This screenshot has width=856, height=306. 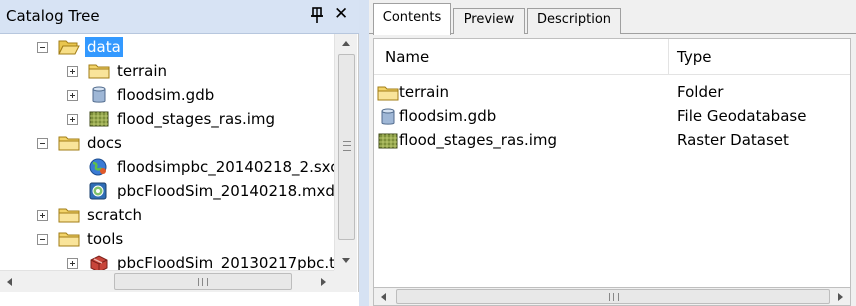 I want to click on tab-strip: Contents Preview Description, so click(x=612, y=17).